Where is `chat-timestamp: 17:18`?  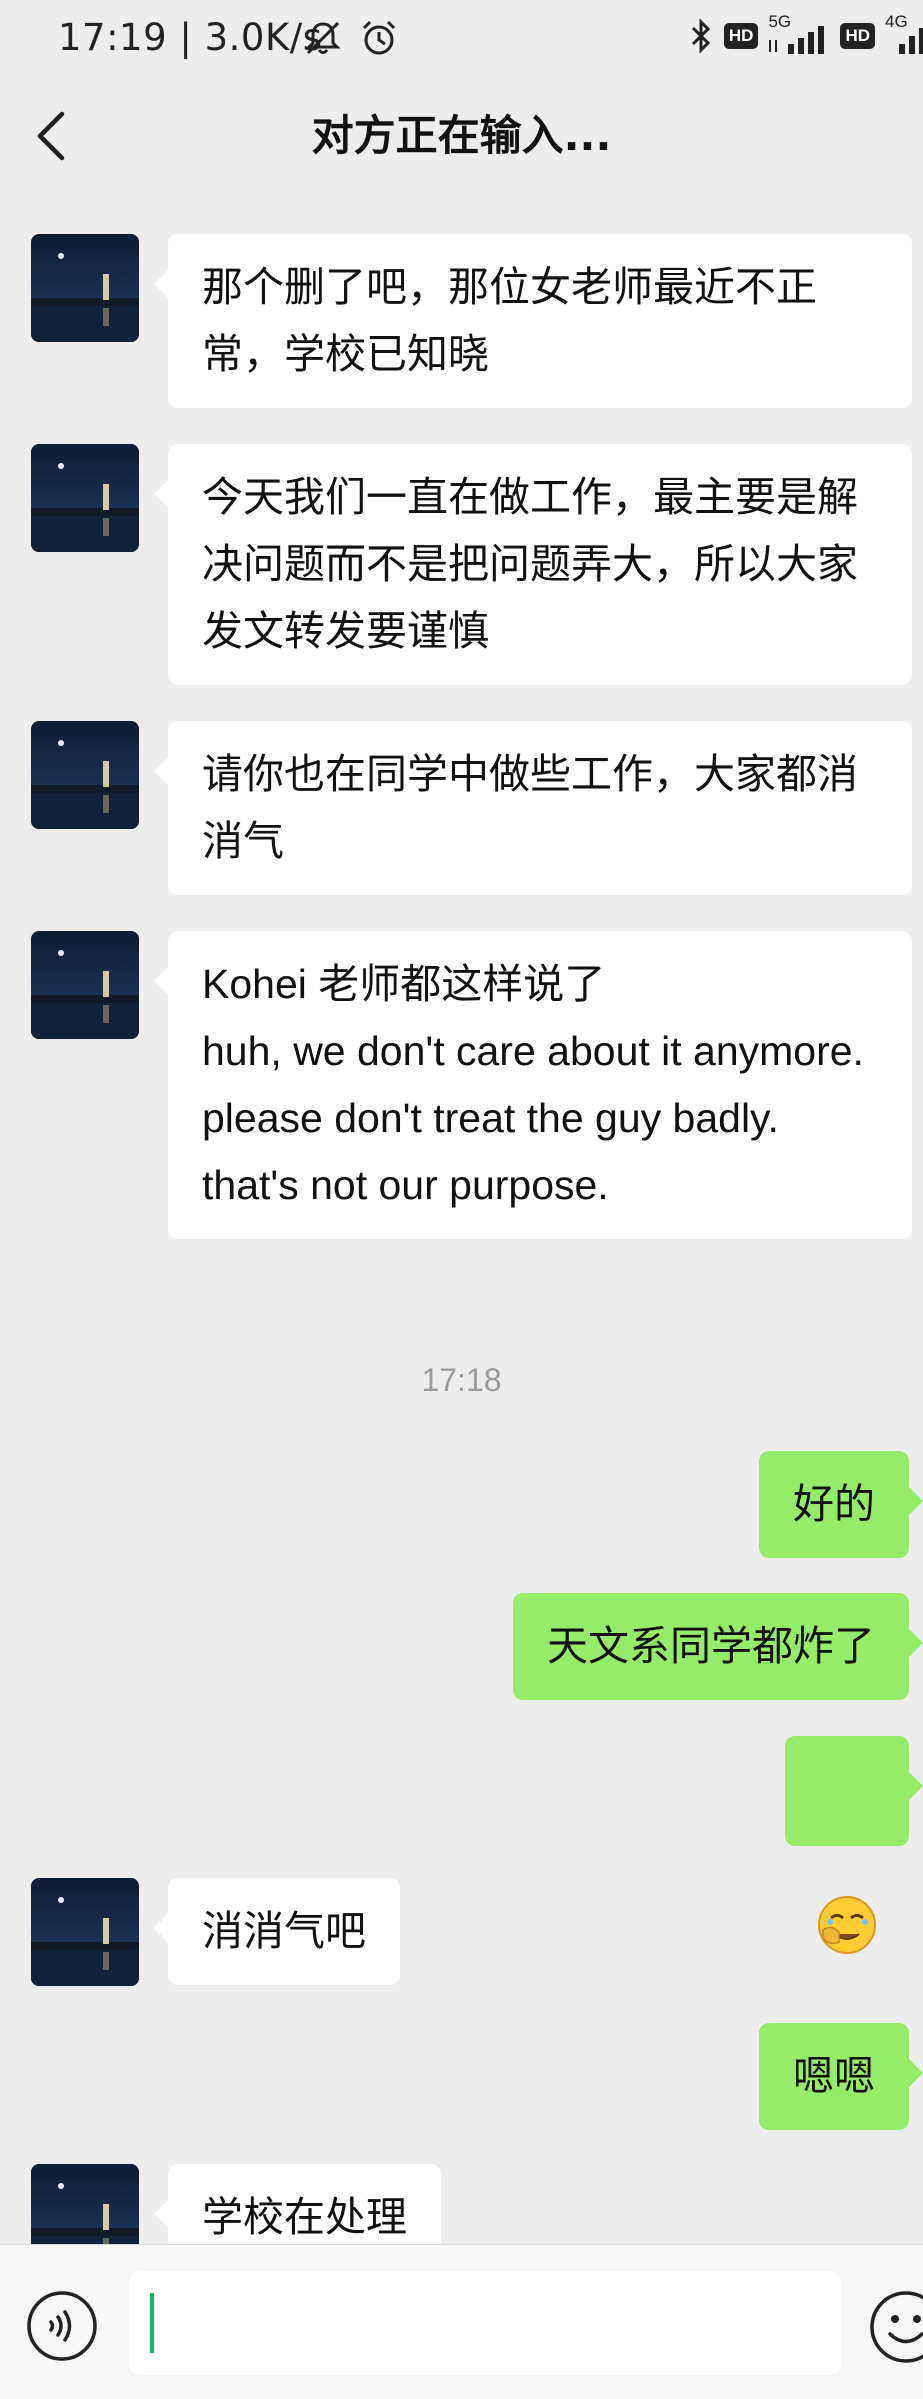
chat-timestamp: 17:18 is located at coordinates (461, 1380).